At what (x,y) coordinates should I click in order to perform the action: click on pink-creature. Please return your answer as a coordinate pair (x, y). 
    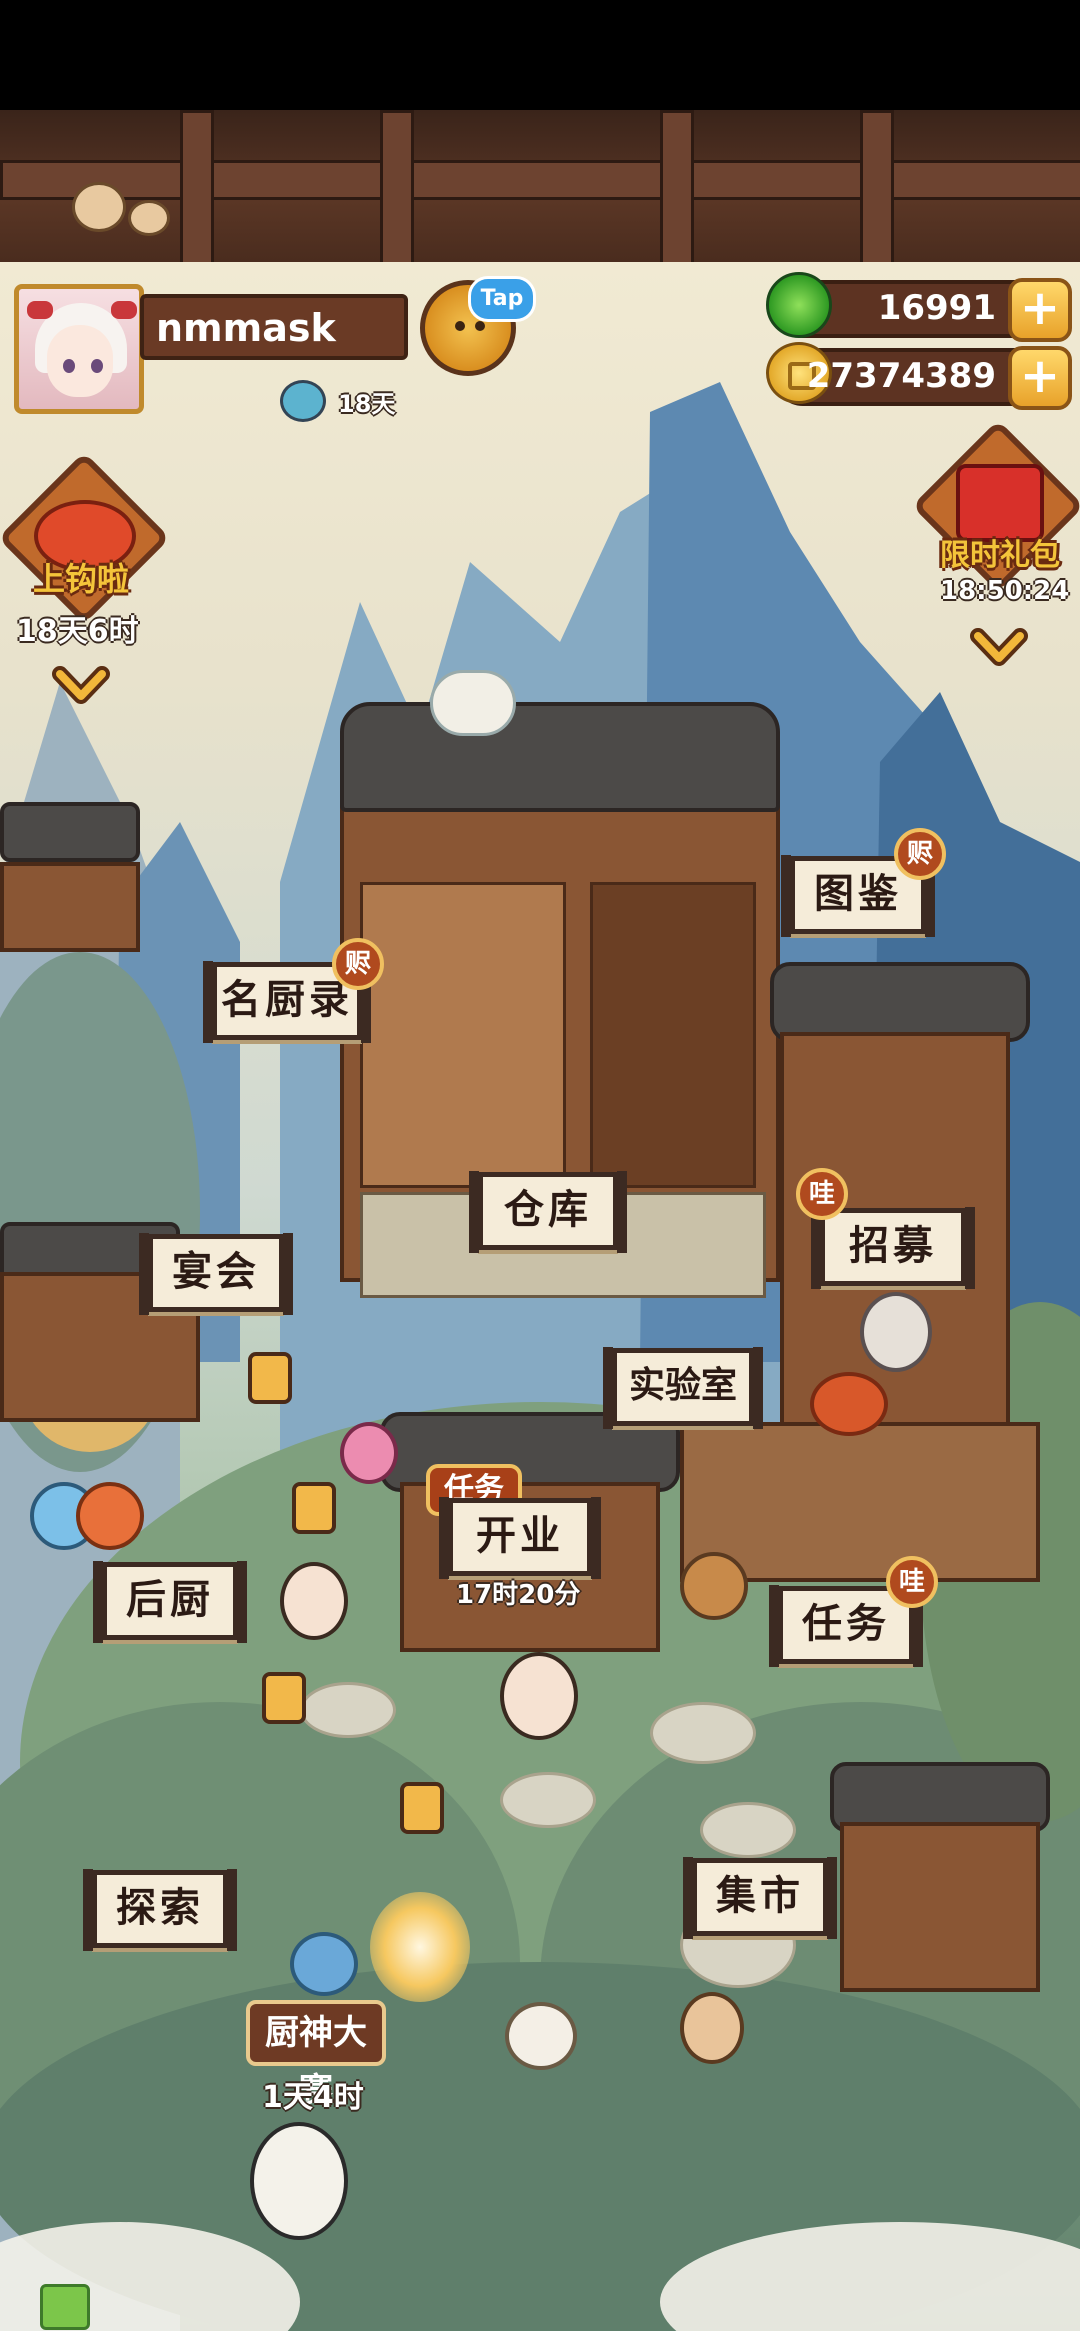
    Looking at the image, I should click on (369, 1453).